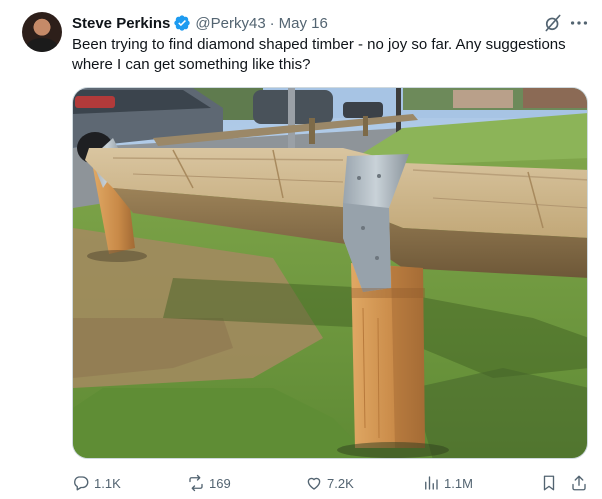 Image resolution: width=602 pixels, height=499 pixels. I want to click on action-bar: 1.1K 169 7.2K 1.1M, so click(331, 483).